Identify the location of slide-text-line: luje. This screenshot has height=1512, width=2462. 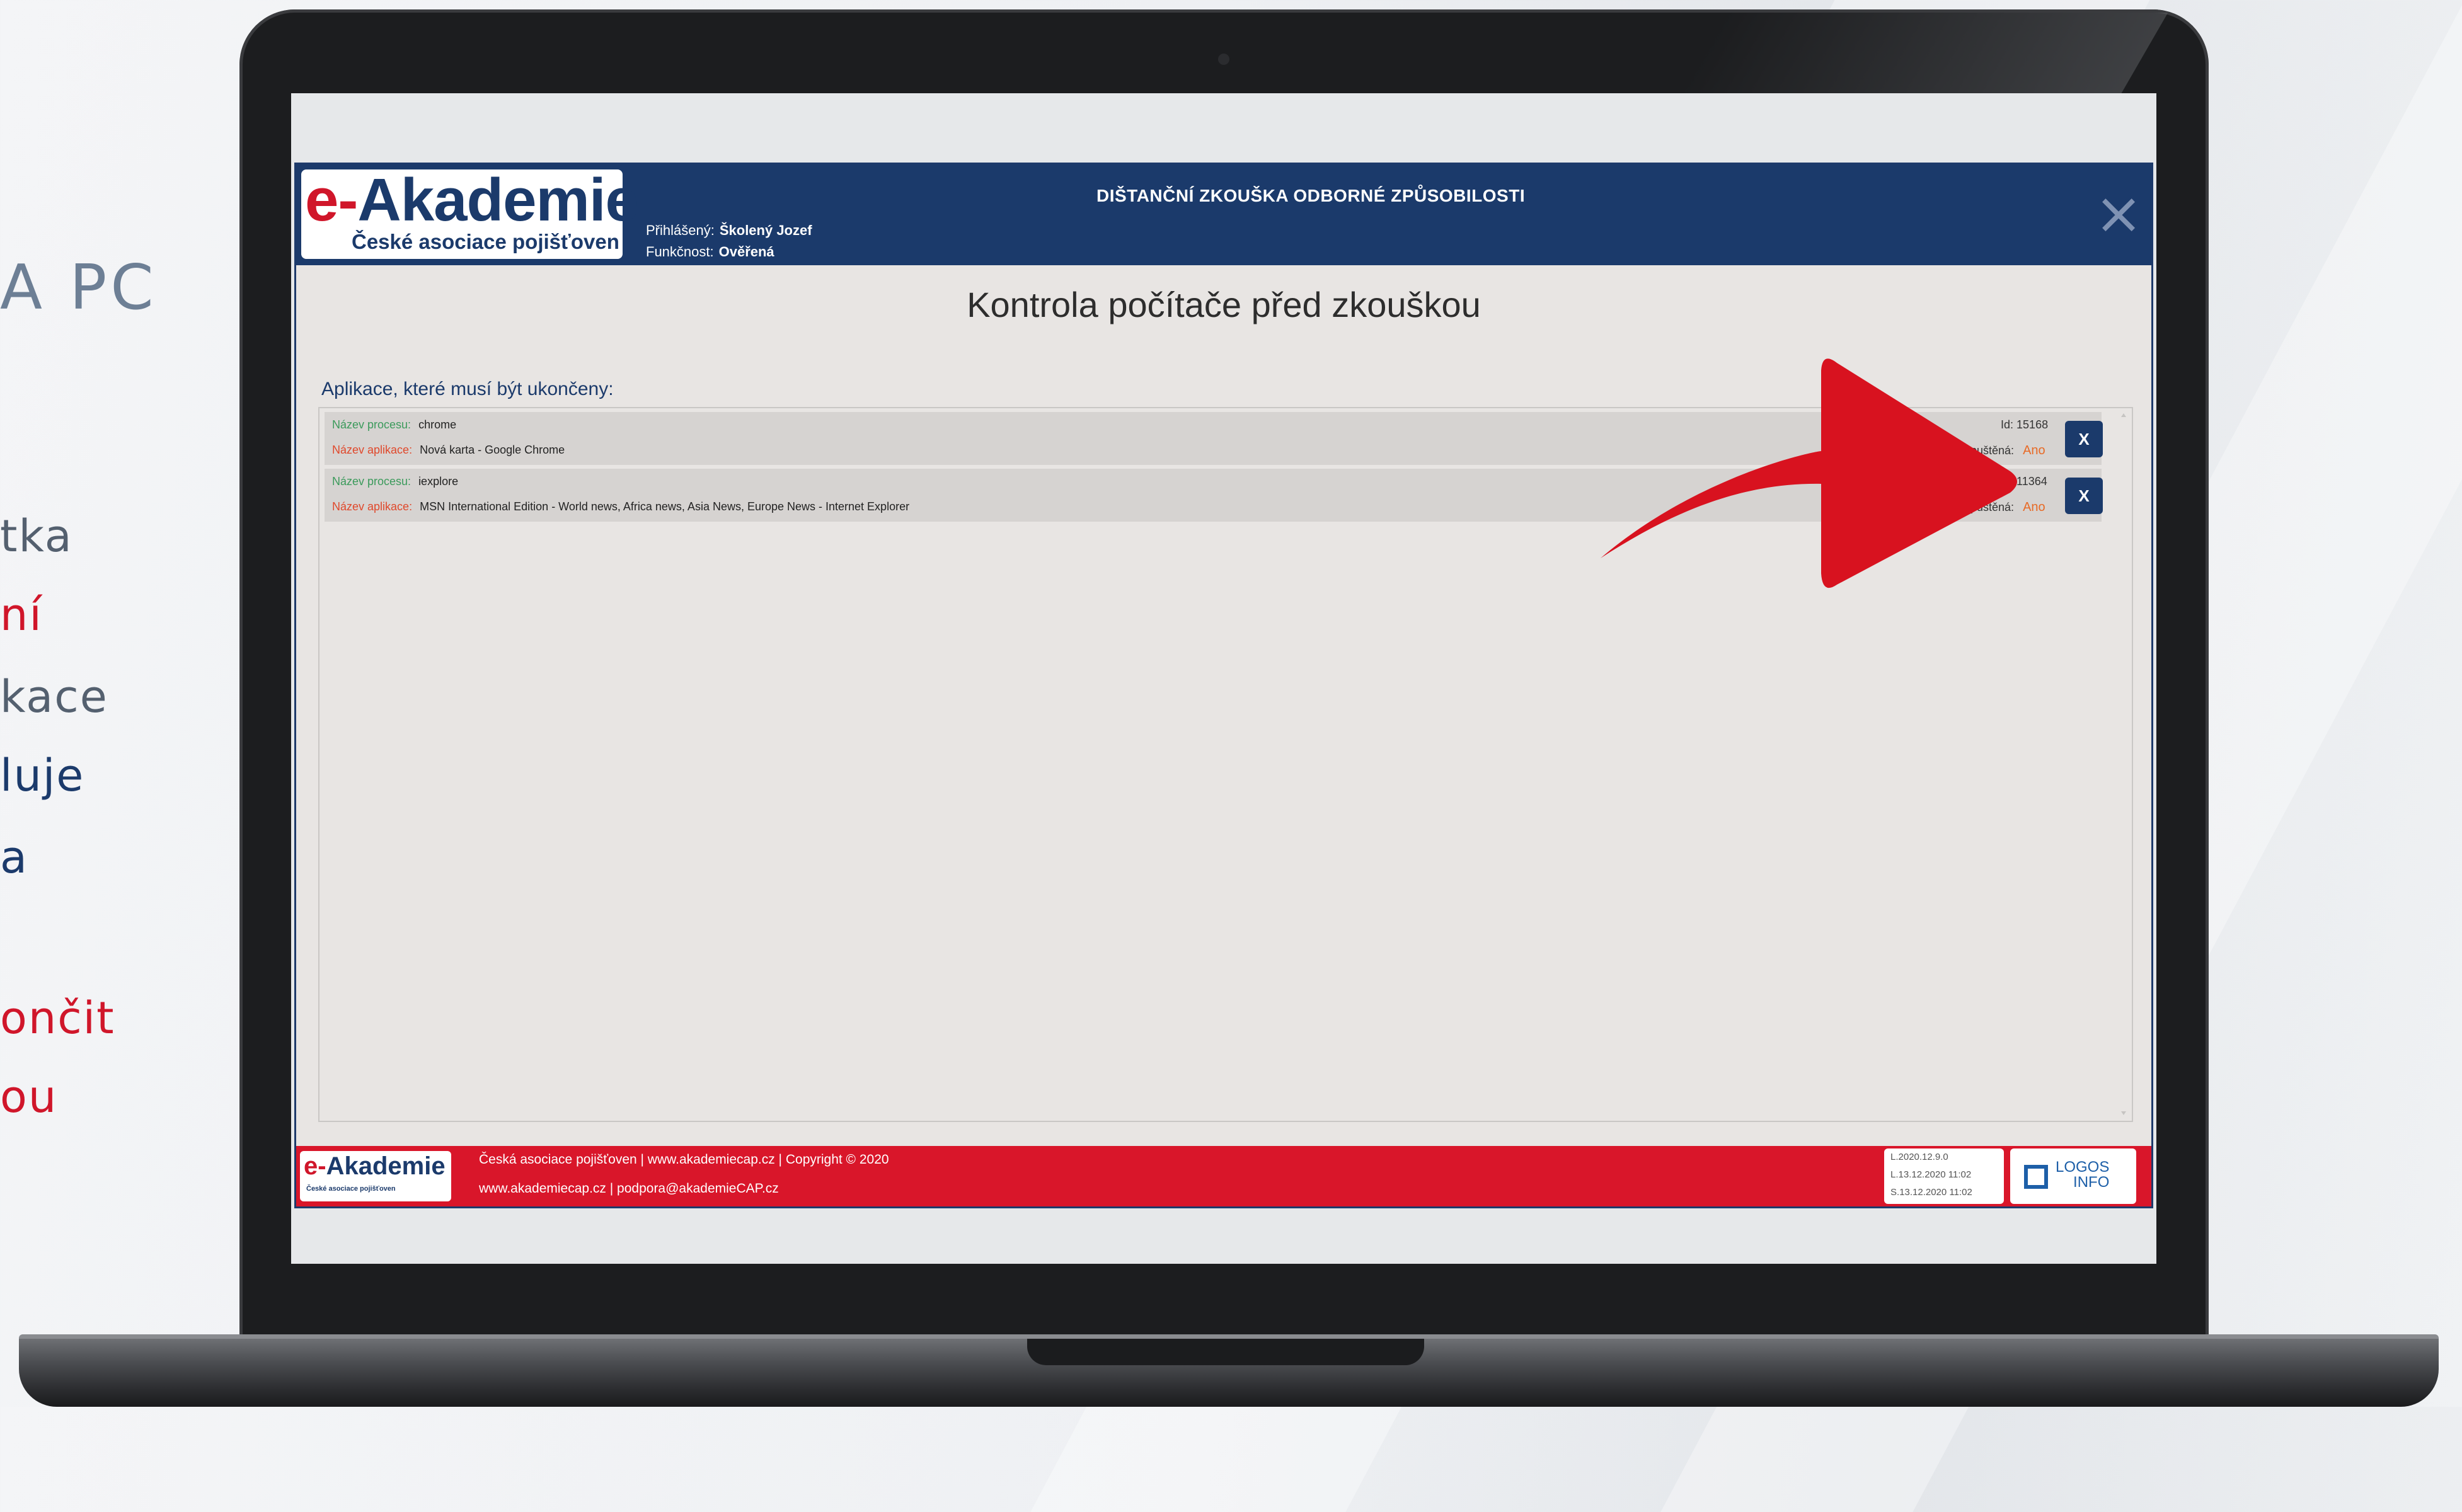
(42, 775).